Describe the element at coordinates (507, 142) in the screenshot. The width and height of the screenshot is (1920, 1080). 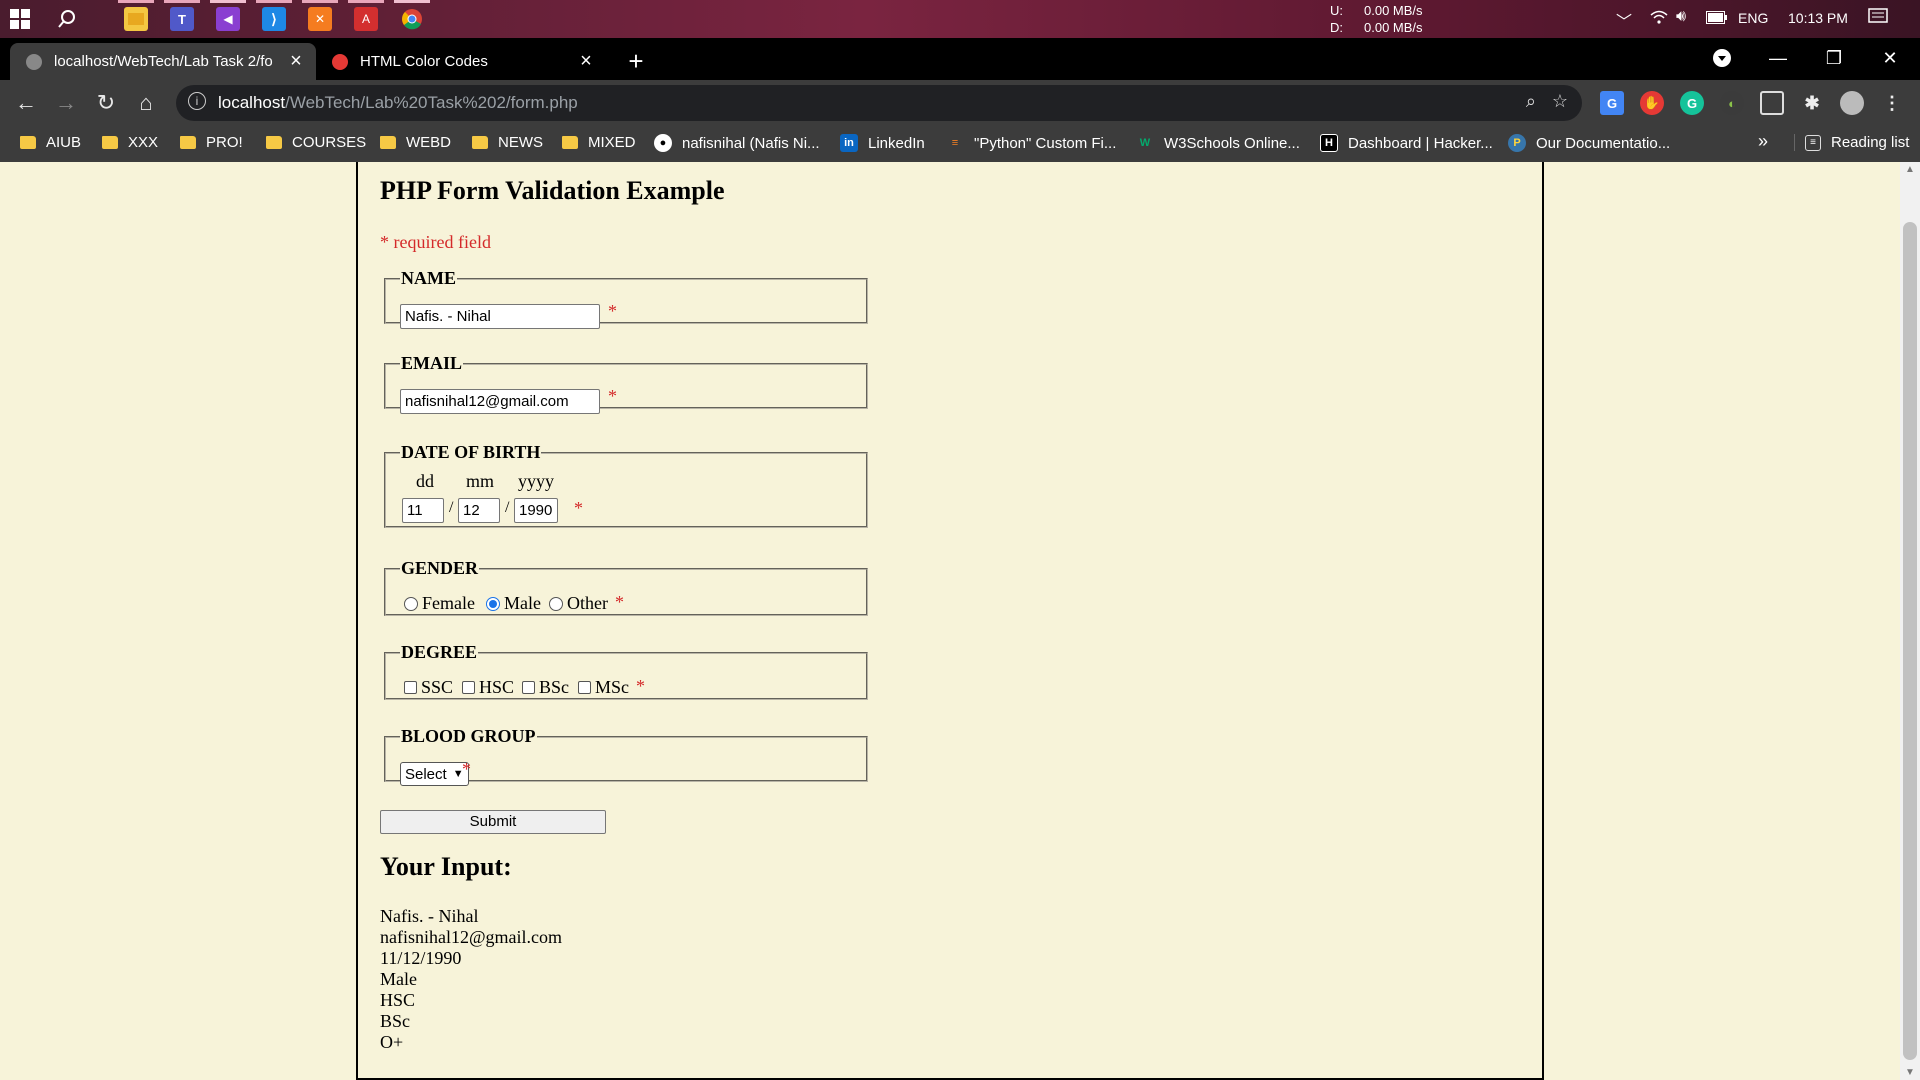
I see `bookmark-folder-news: NEWS` at that location.